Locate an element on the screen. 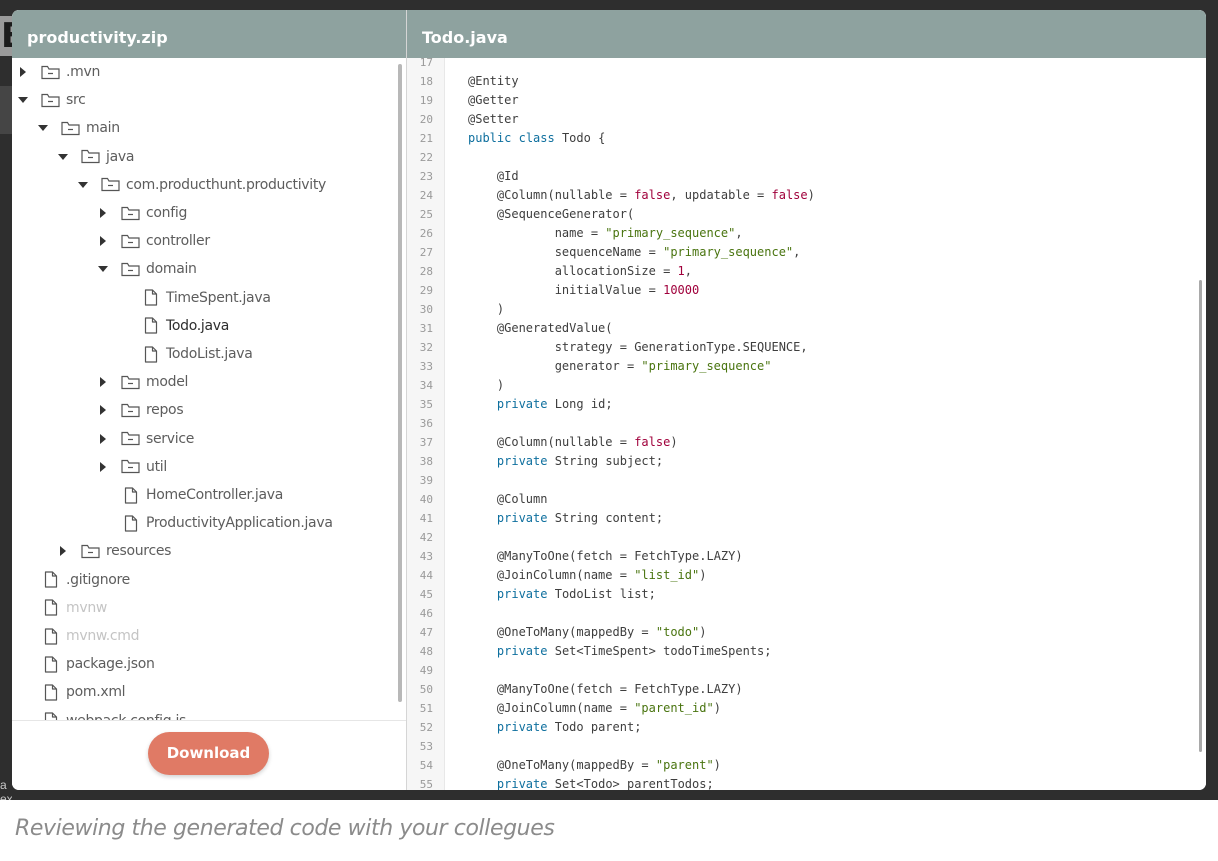  folder-item: util is located at coordinates (202, 467).